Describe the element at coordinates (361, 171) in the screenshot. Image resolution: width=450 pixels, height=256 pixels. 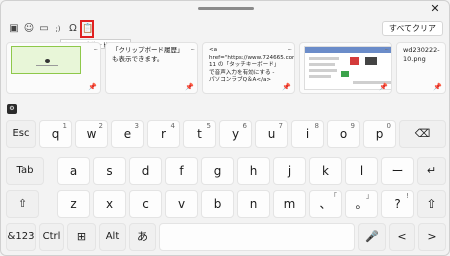
I see `key-l: l` at that location.